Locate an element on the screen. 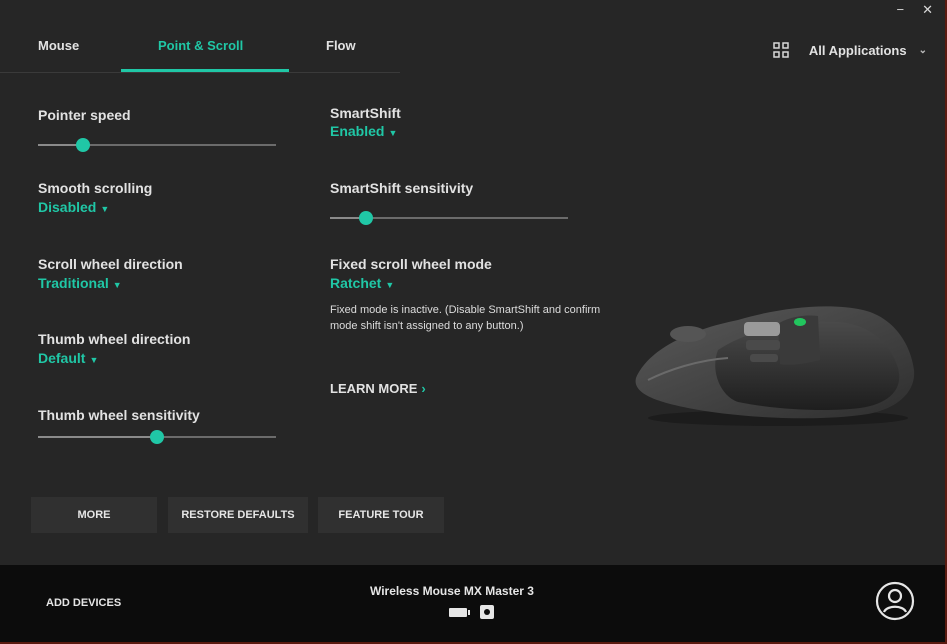 The height and width of the screenshot is (644, 947). tab-flow: Flow is located at coordinates (341, 45).